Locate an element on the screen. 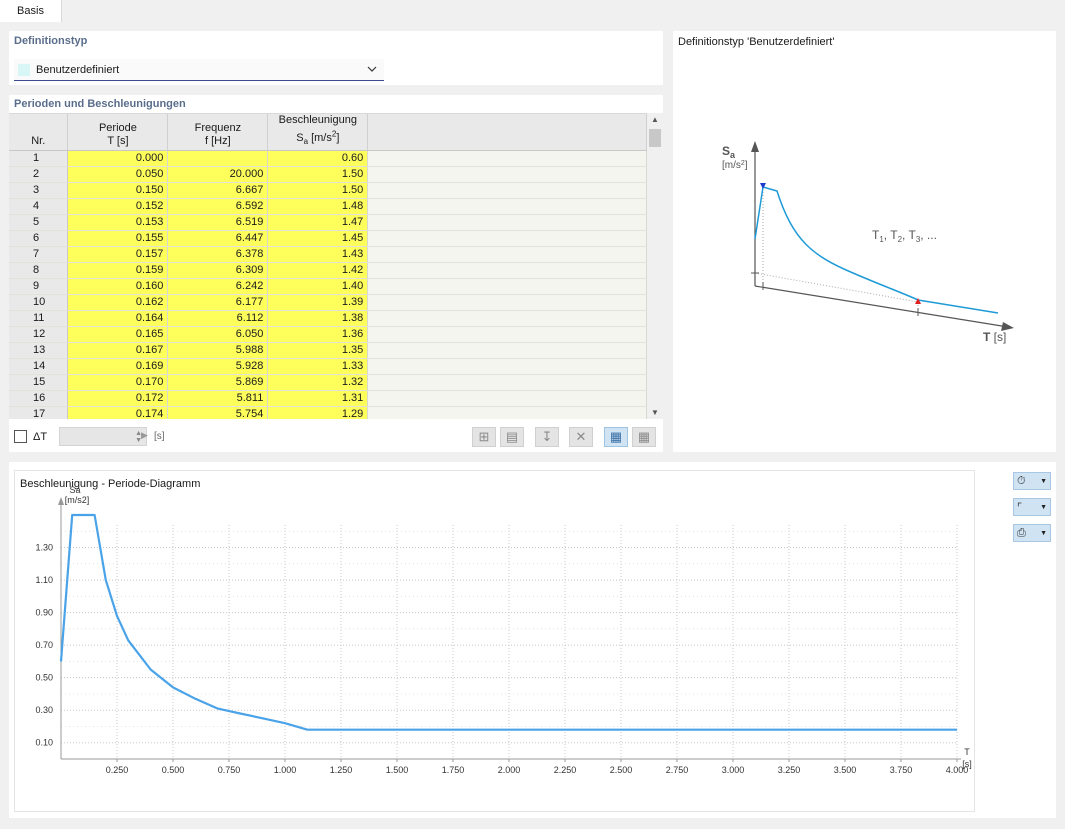  table-scrollbar: ▲ ▼ is located at coordinates (655, 266).